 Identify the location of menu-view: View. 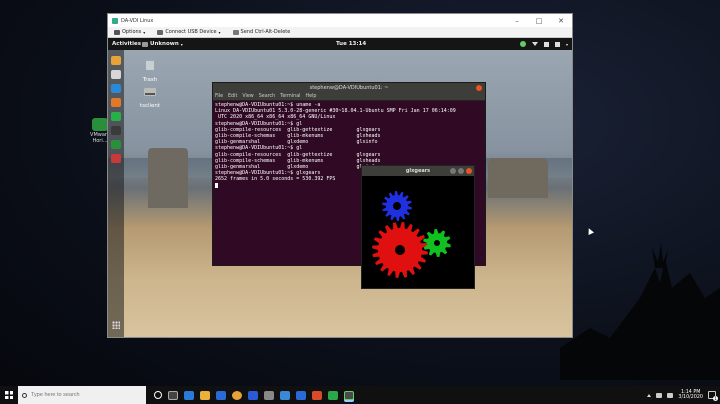
(247, 96).